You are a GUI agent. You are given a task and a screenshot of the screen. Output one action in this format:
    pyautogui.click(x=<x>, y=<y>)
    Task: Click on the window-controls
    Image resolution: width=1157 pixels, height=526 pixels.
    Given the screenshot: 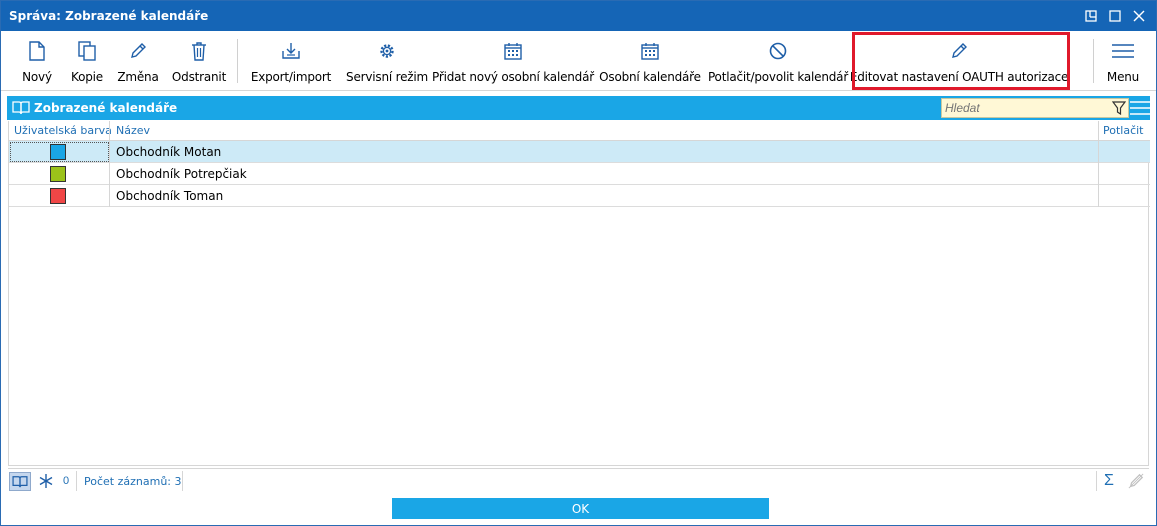 What is the action you would take?
    pyautogui.click(x=1115, y=16)
    